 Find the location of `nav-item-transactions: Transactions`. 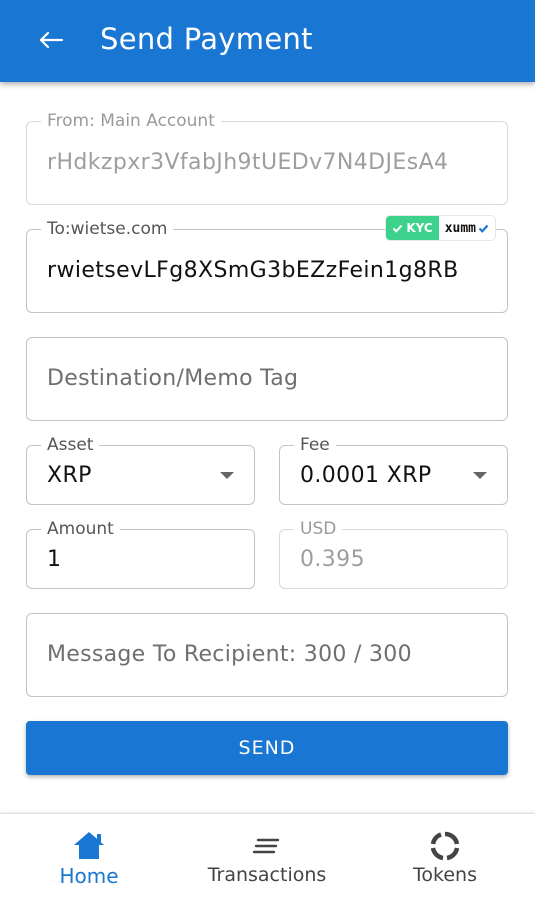

nav-item-transactions: Transactions is located at coordinates (267, 857).